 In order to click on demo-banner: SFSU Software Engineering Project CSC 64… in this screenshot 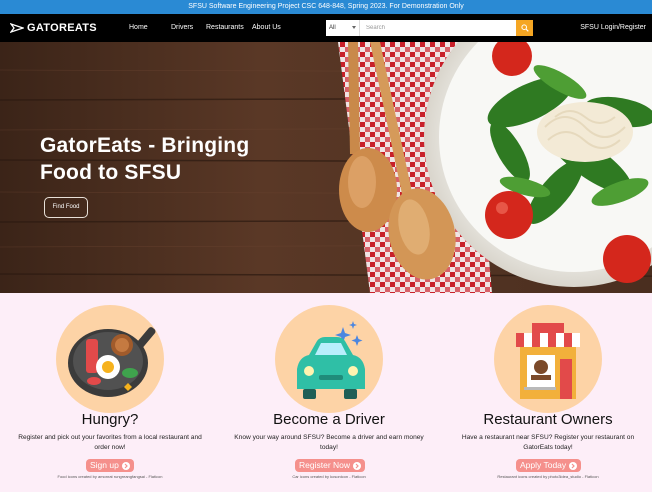, I will do `click(326, 7)`.